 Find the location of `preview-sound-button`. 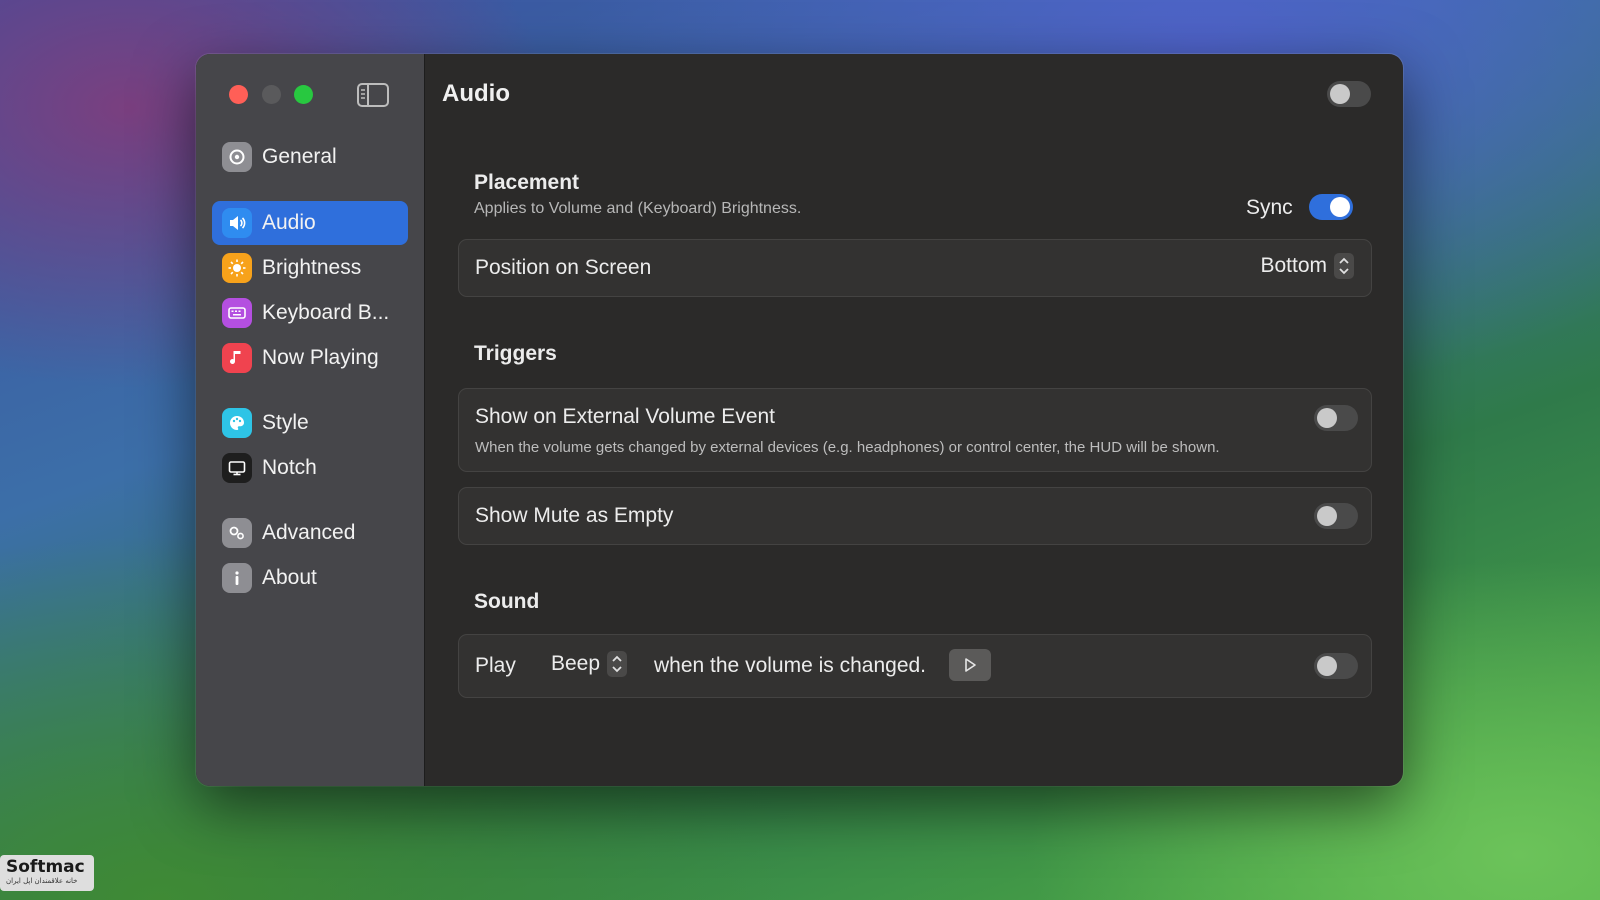

preview-sound-button is located at coordinates (970, 665).